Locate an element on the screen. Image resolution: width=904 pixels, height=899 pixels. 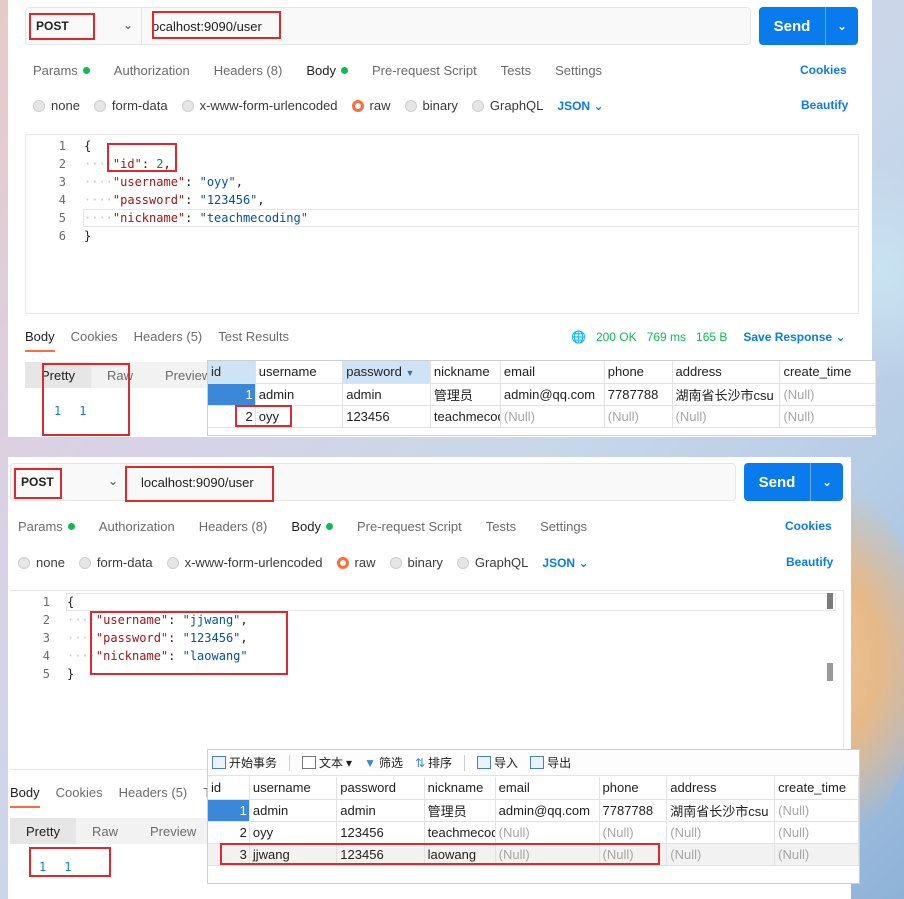
format-pretty: Pretty is located at coordinates (43, 831).